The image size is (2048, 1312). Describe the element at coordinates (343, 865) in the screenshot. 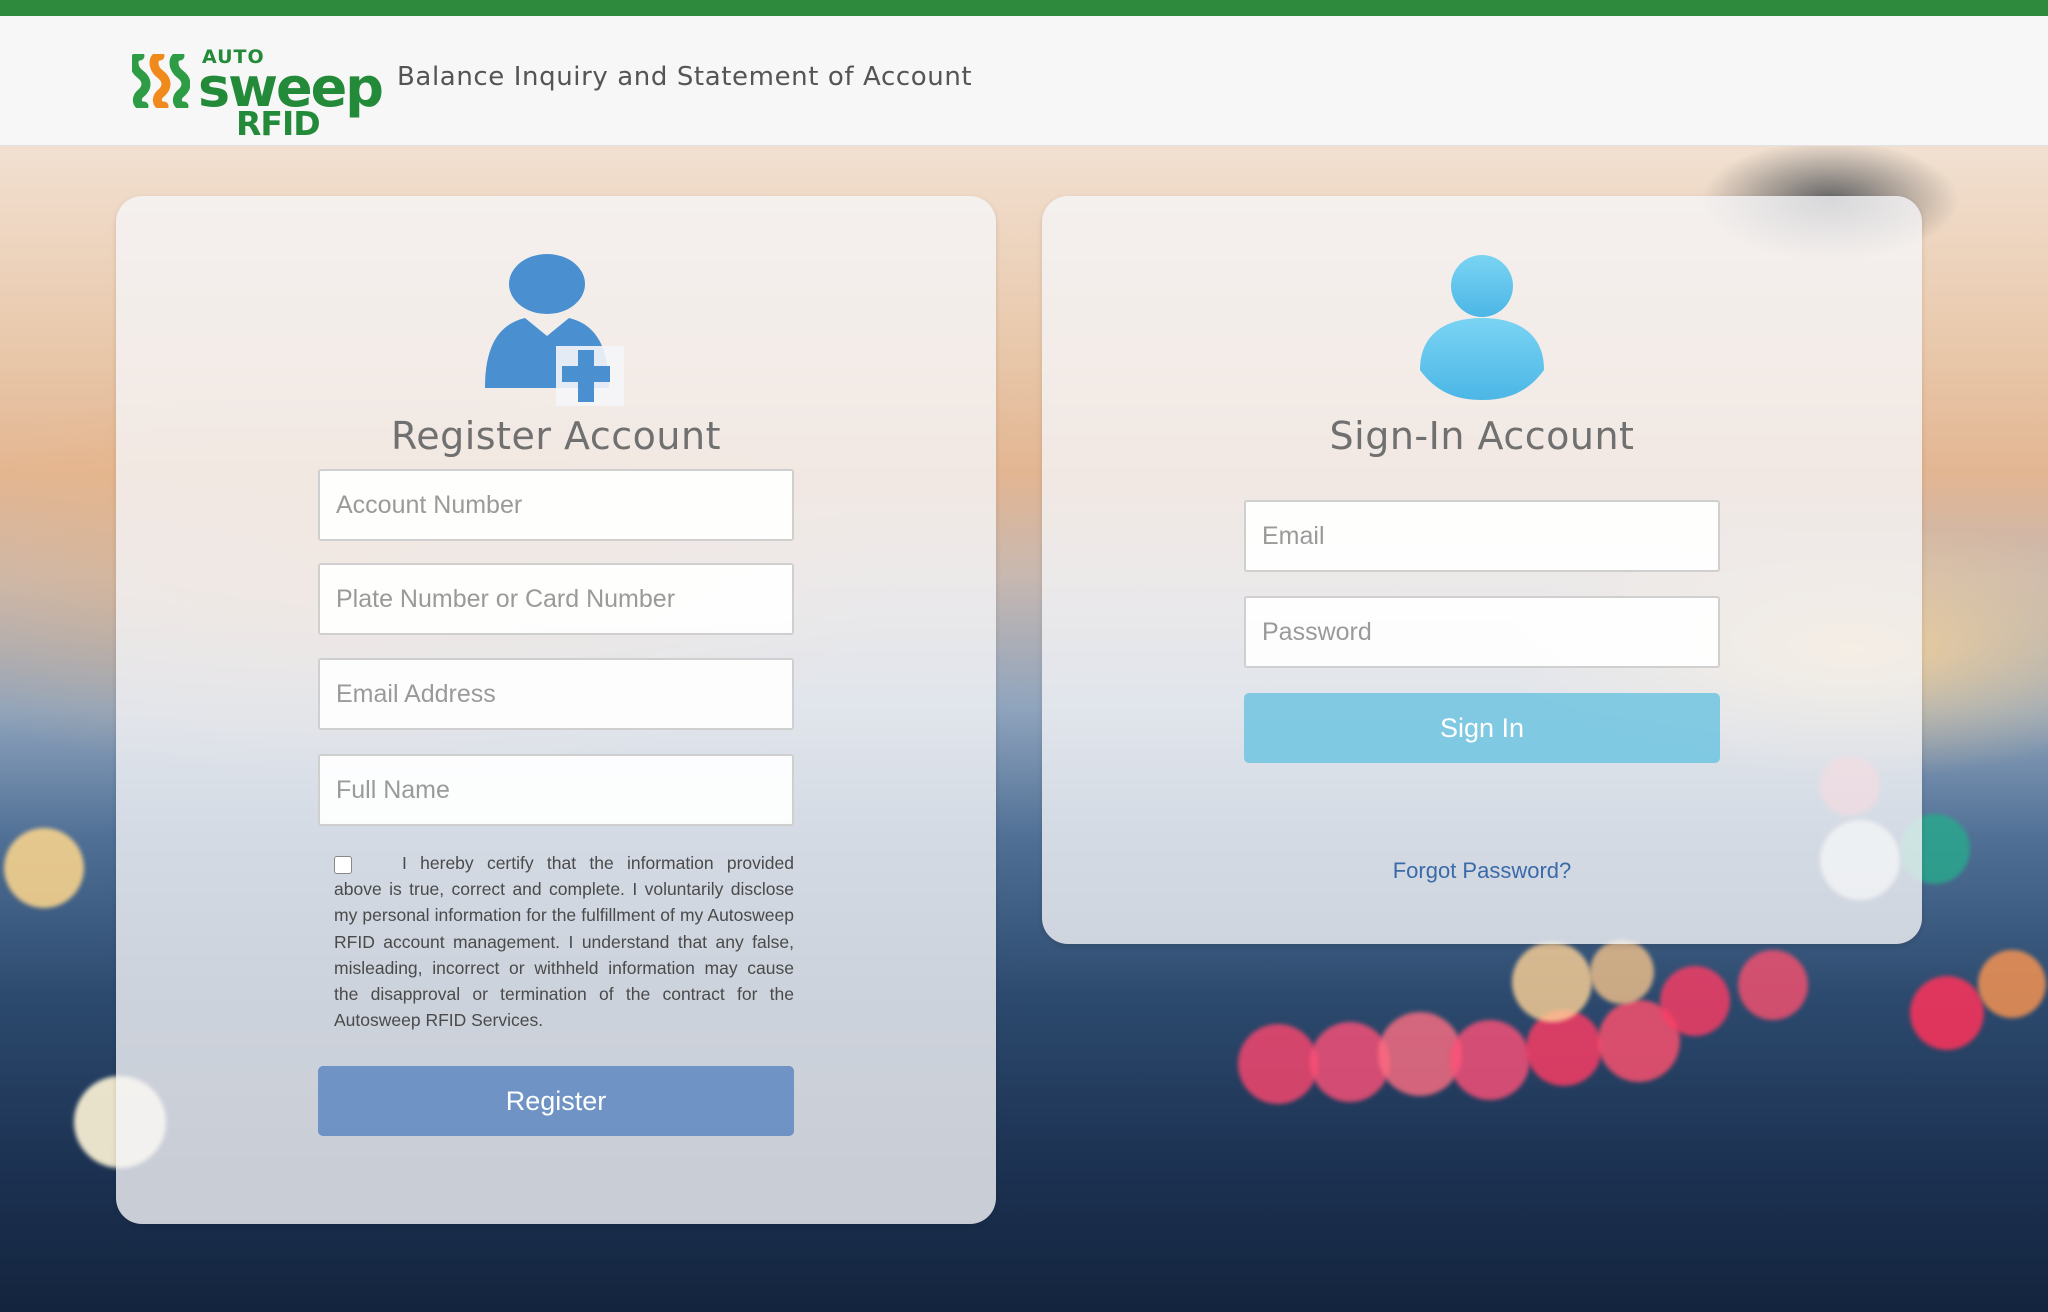

I see `certify-checkbox` at that location.